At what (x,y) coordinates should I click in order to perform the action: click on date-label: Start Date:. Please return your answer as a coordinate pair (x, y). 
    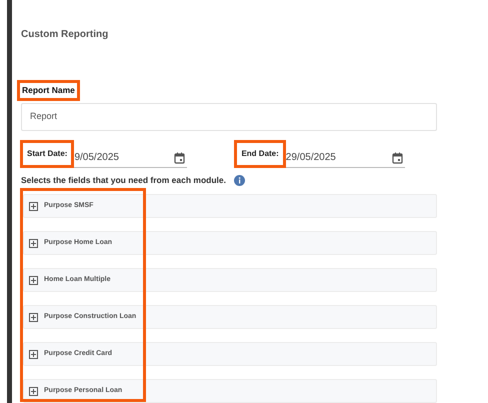
    Looking at the image, I should click on (47, 154).